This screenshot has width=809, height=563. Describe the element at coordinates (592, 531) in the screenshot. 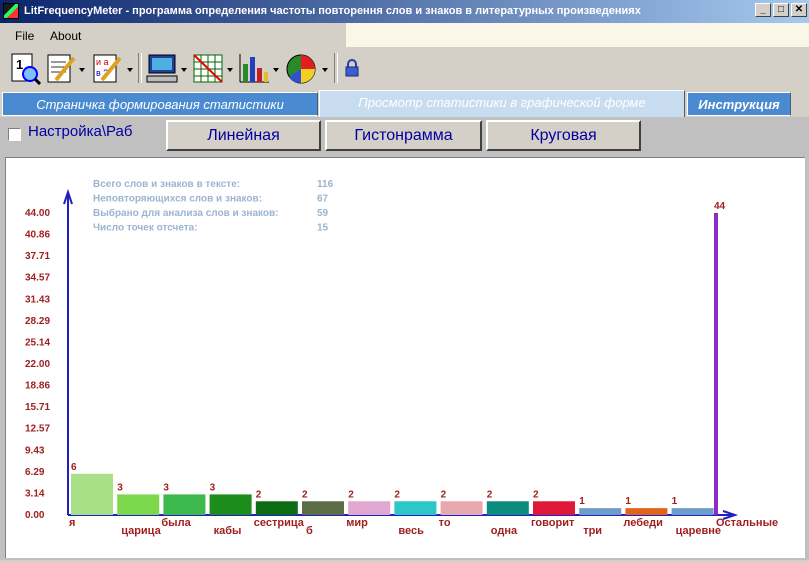

I see `x-category-label: три` at that location.